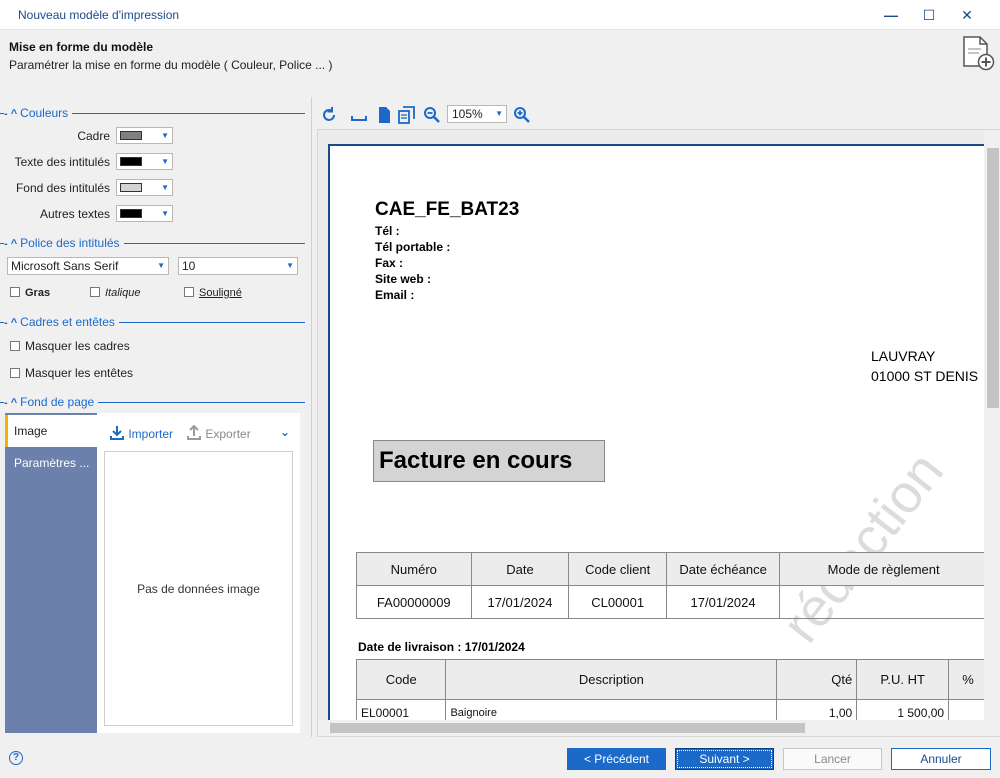 The image size is (1000, 778). What do you see at coordinates (81, 47) in the screenshot?
I see `step-title: Mise en forme du modèle` at bounding box center [81, 47].